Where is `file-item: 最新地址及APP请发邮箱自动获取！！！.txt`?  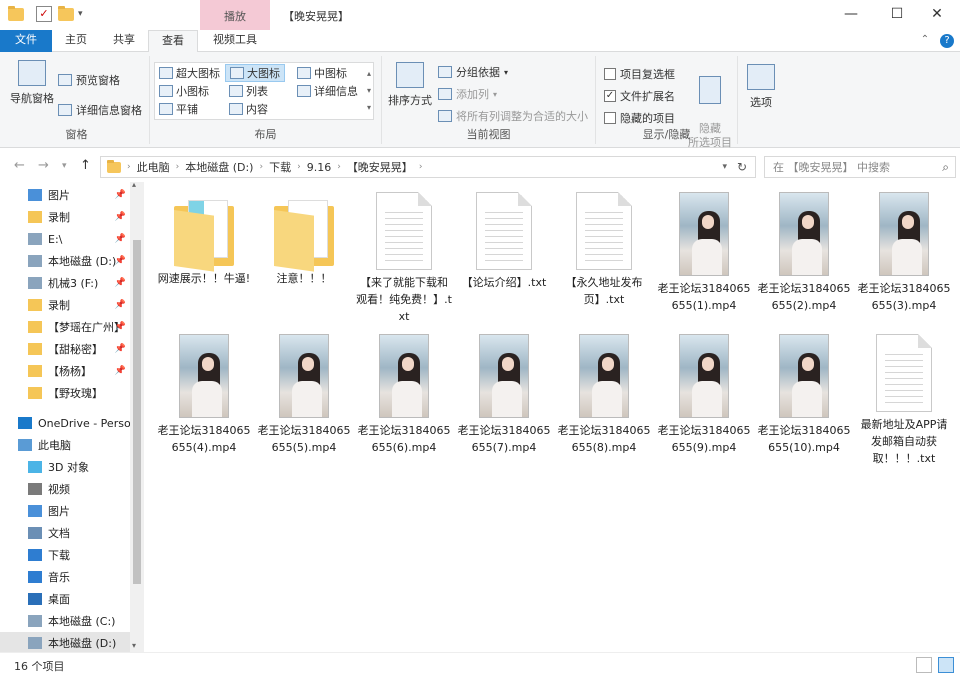
file-item: 最新地址及APP请发邮箱自动获取！！！.txt is located at coordinates (904, 400).